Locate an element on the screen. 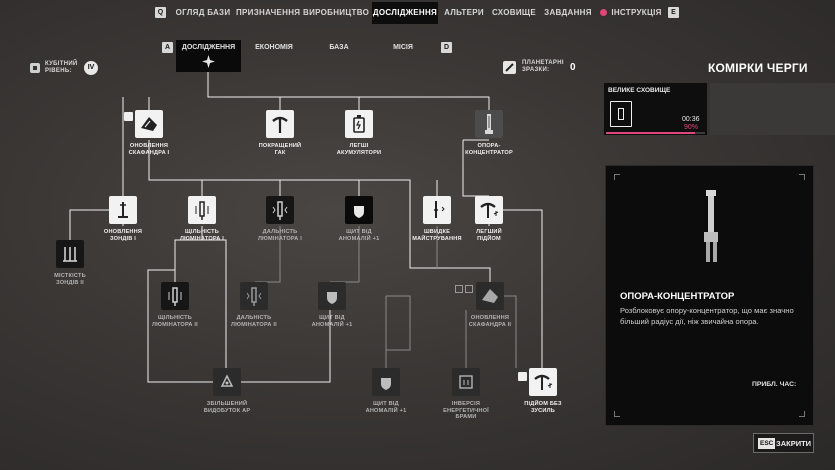 This screenshot has height=470, width=835. label-suit-upgrade-2: ОНОВЛЕННЯ СКАФАНДРА II is located at coordinates (490, 321).